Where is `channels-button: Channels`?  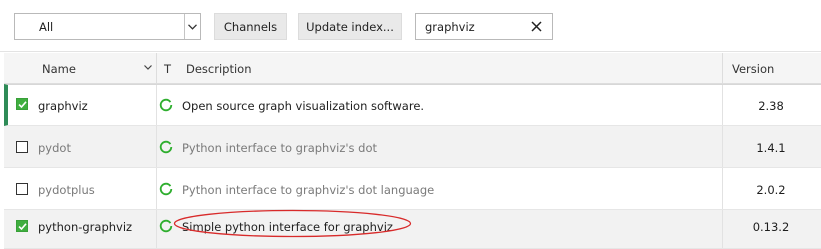
channels-button: Channels is located at coordinates (250, 26).